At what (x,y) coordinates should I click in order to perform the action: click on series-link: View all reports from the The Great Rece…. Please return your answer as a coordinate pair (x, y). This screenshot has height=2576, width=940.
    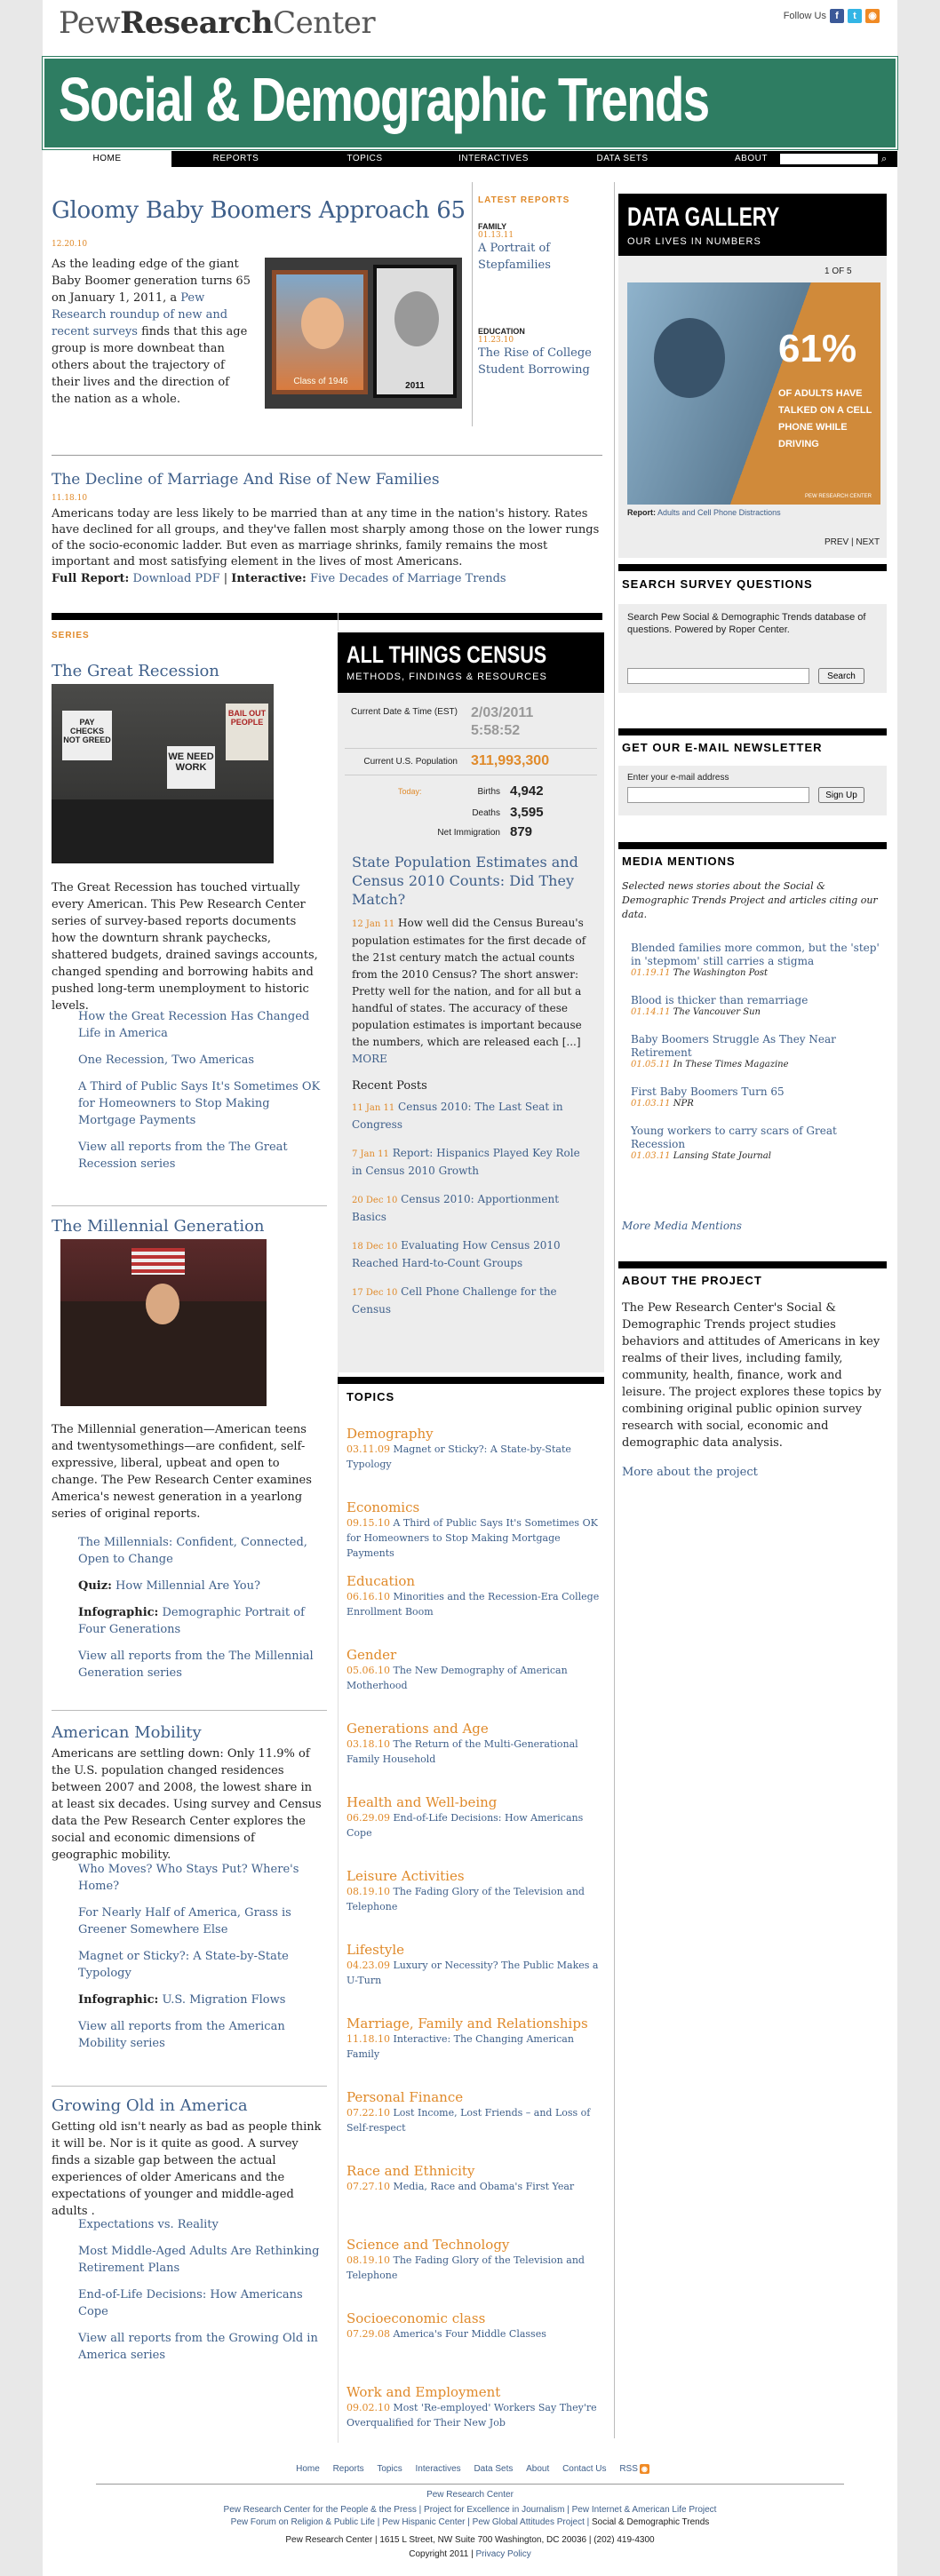
    Looking at the image, I should click on (202, 1156).